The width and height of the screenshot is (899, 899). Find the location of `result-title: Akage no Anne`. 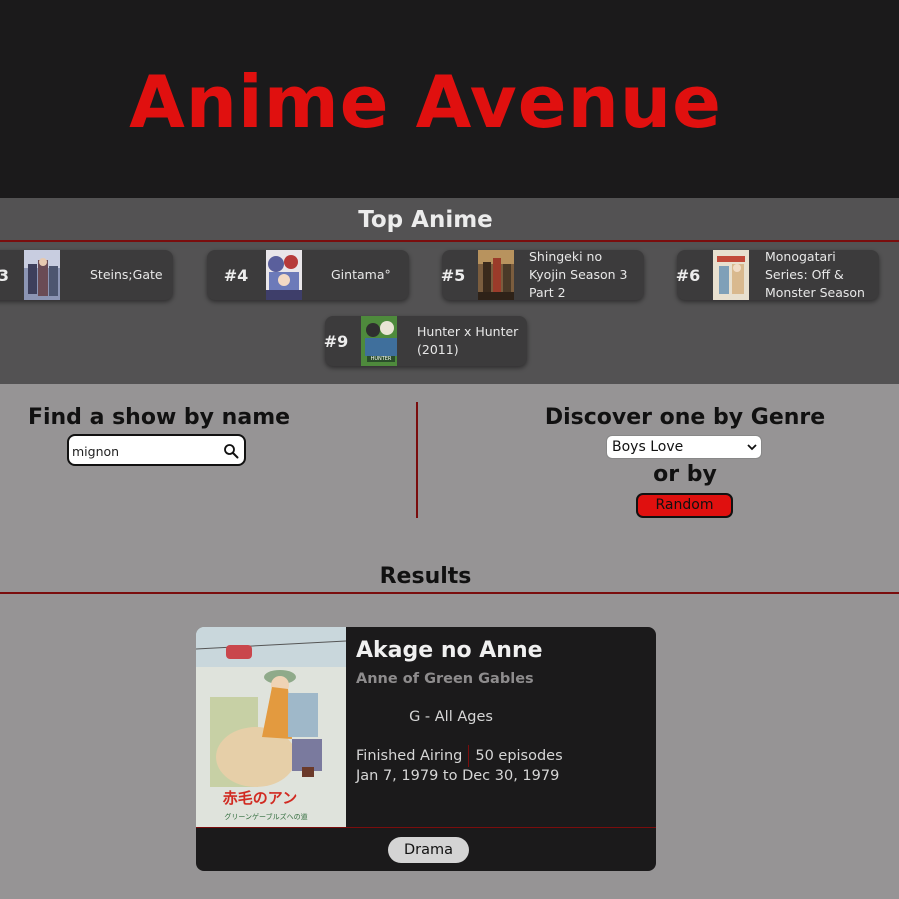

result-title: Akage no Anne is located at coordinates (449, 650).